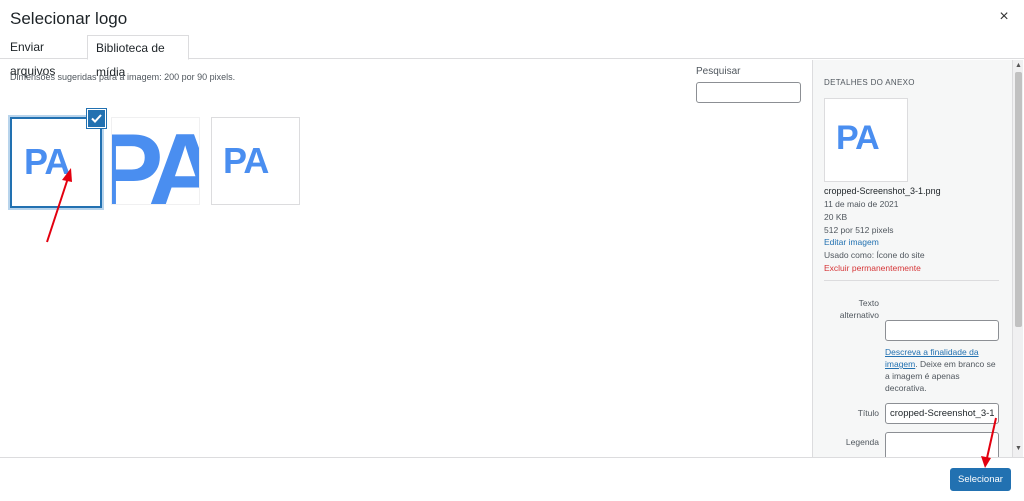 The image size is (1024, 501). What do you see at coordinates (48, 56) in the screenshot?
I see `tab-upload-files: Enviar arquivos` at bounding box center [48, 56].